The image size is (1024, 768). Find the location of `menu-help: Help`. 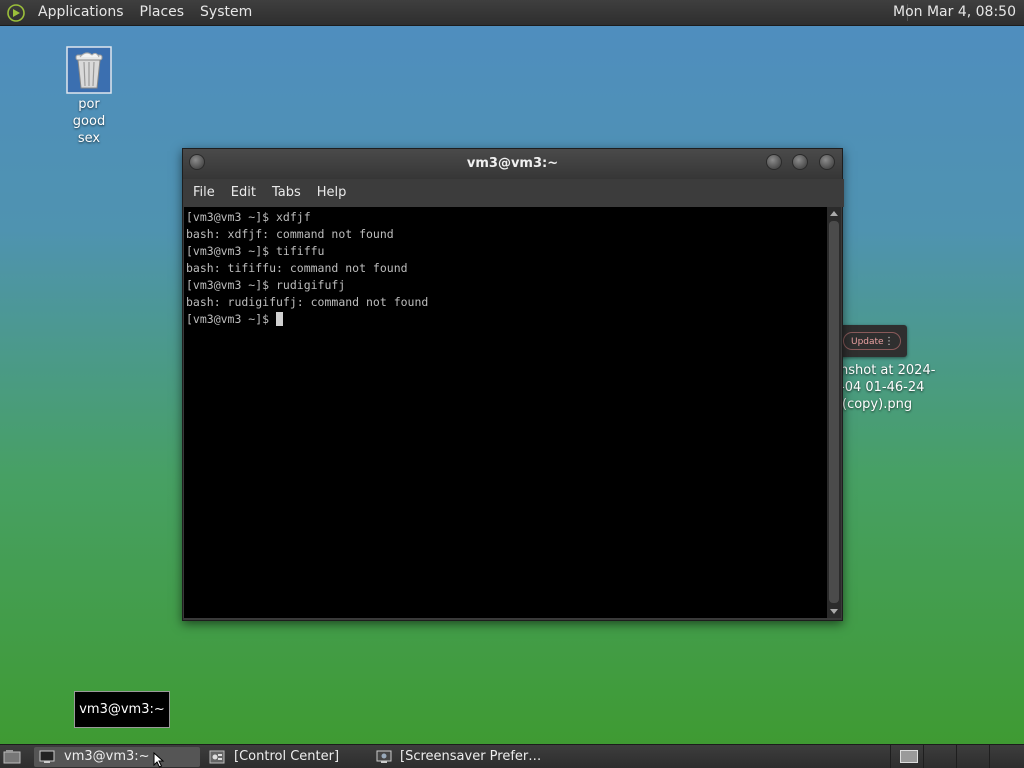

menu-help: Help is located at coordinates (332, 193).